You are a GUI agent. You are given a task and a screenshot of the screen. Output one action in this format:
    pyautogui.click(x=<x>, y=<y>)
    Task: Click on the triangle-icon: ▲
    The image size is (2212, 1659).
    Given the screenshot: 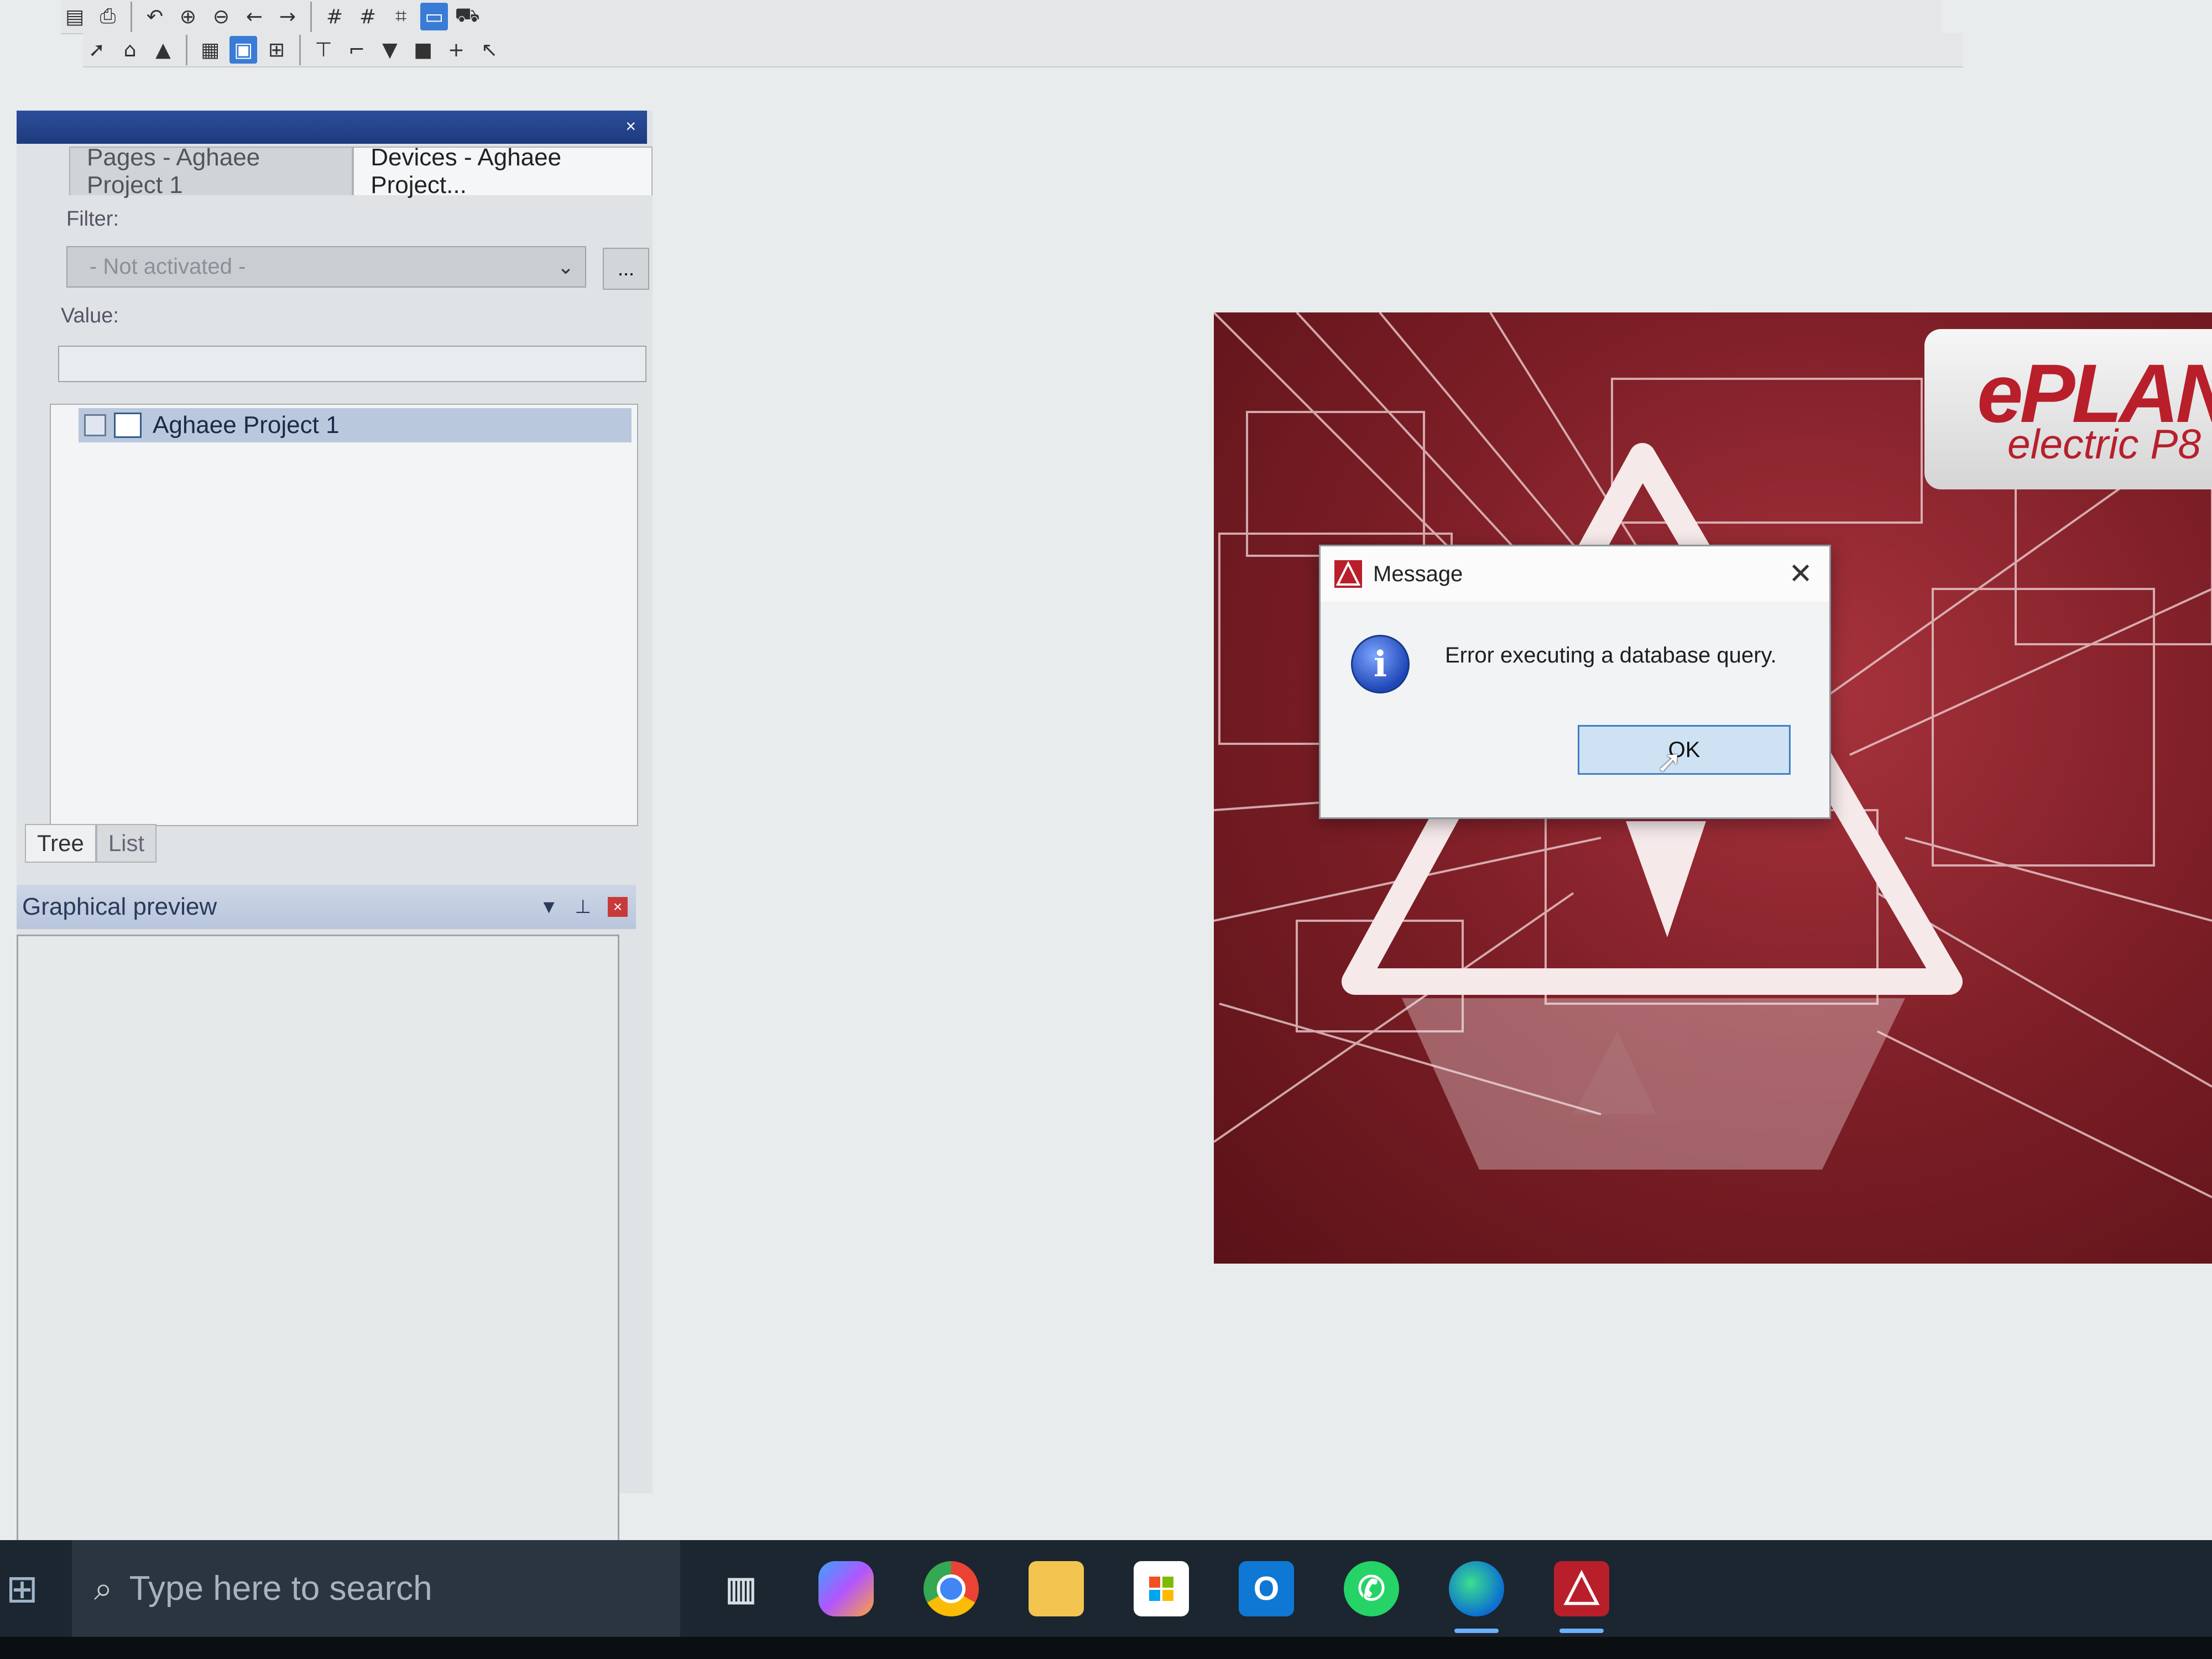 What is the action you would take?
    pyautogui.click(x=163, y=50)
    